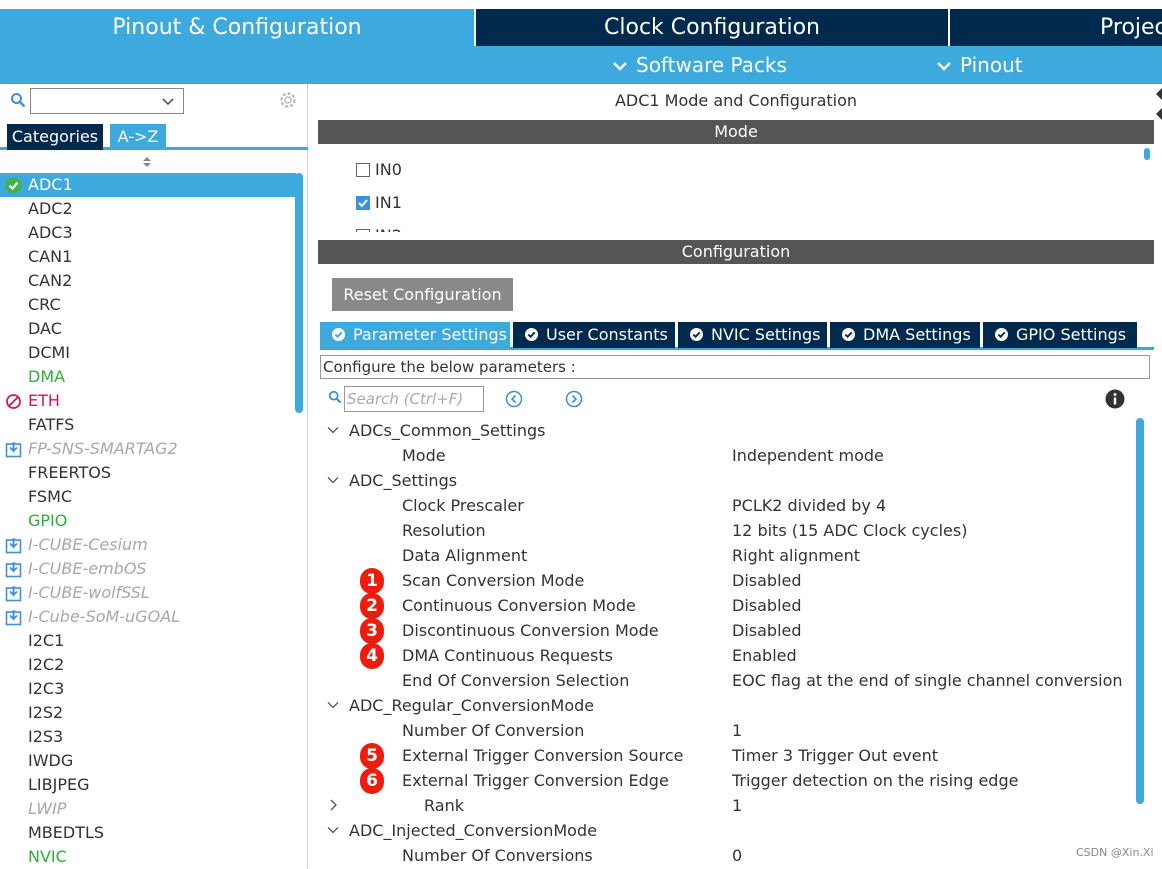  I want to click on peripheral-item-crc: CRC, so click(148, 305).